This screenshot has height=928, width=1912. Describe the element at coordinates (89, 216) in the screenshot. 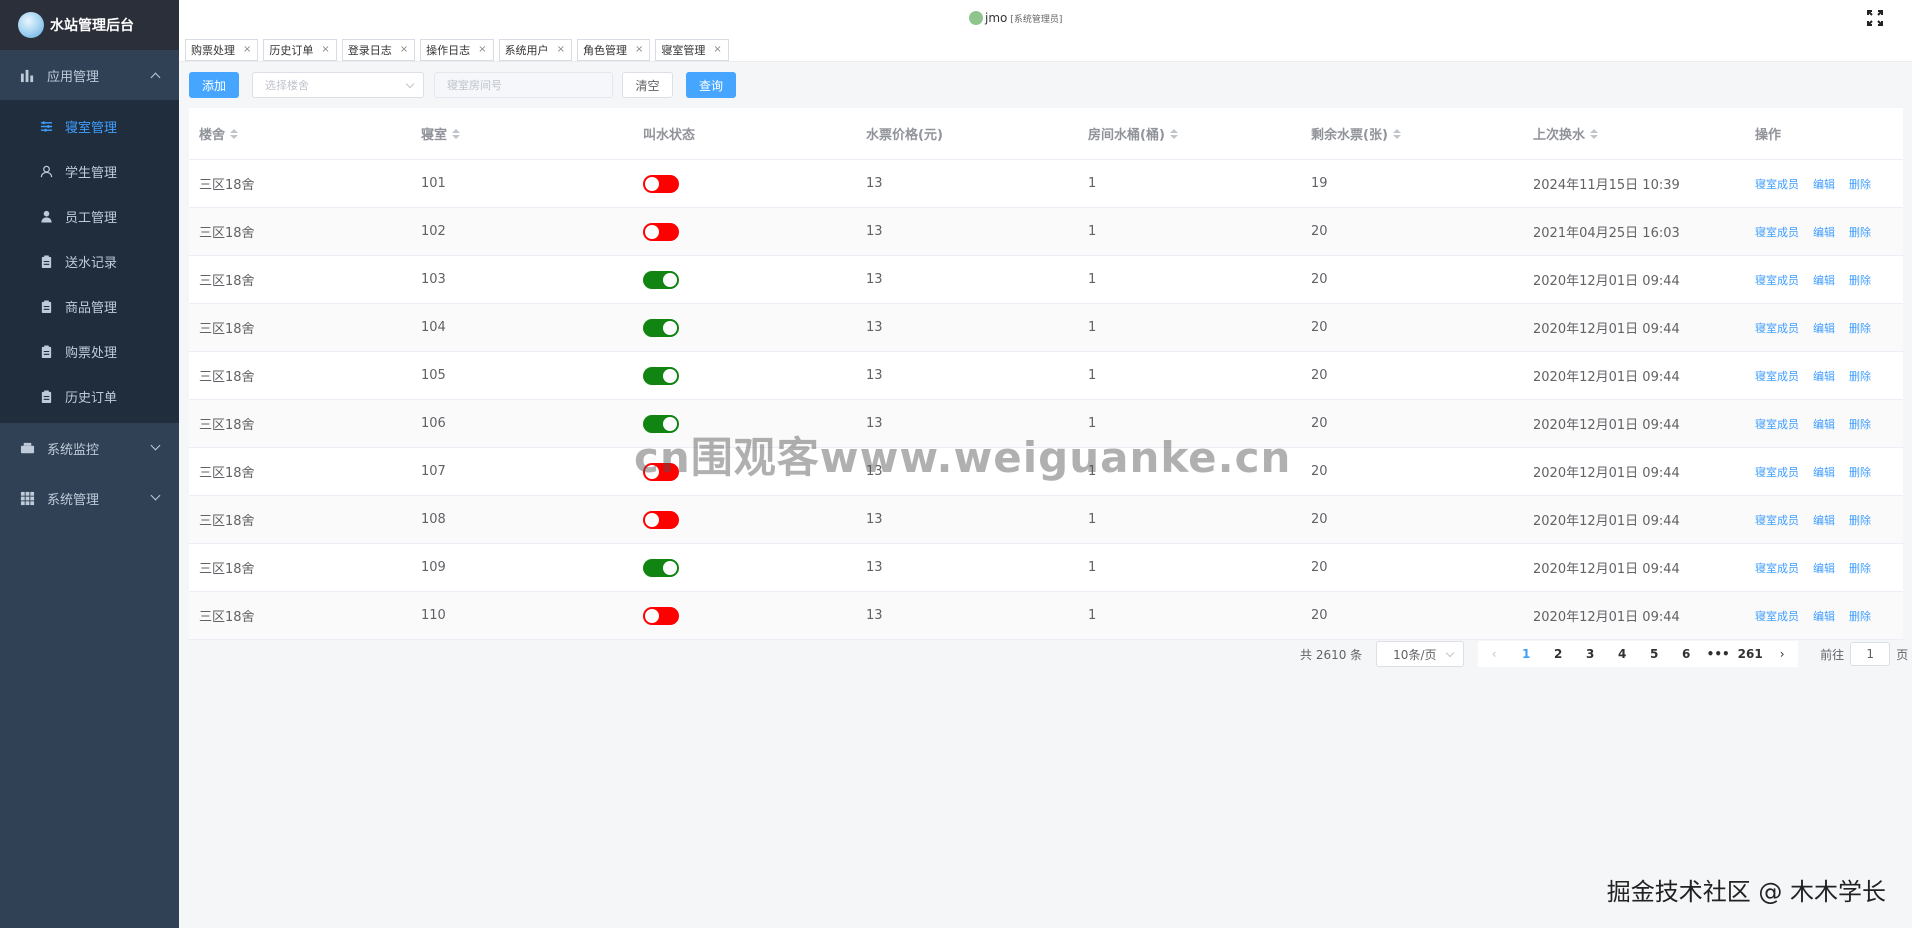

I see `sidebar-item: 员工管理` at that location.